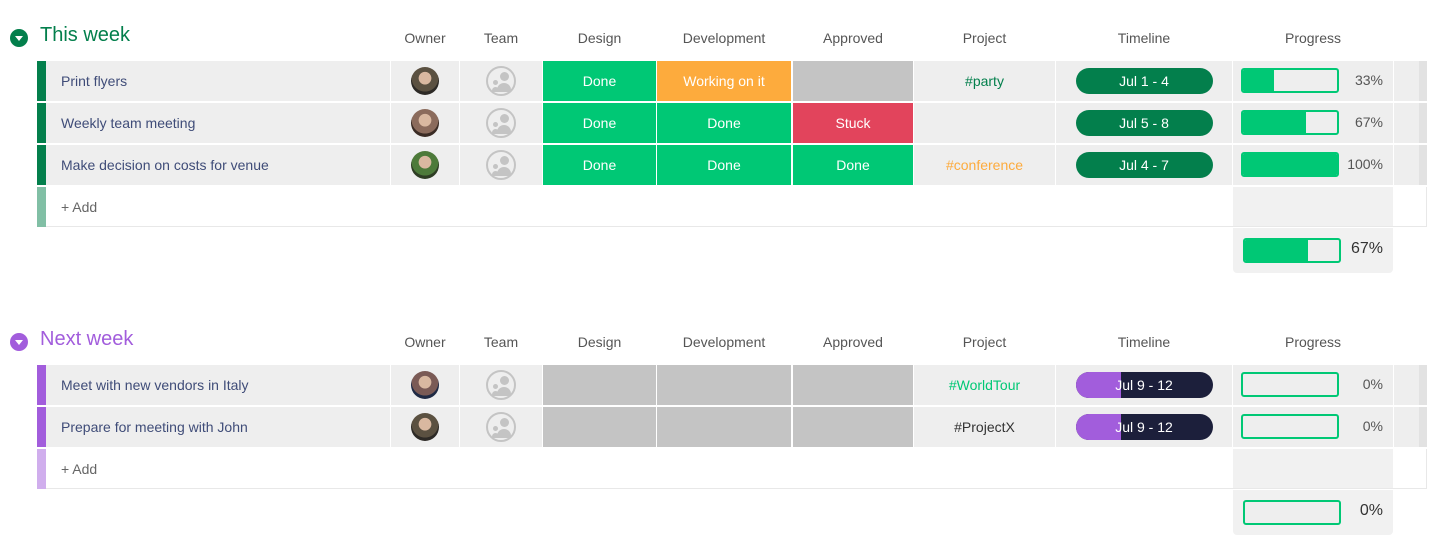  What do you see at coordinates (218, 385) in the screenshot?
I see `item-name-cell: Meet with new vendors in Italy` at bounding box center [218, 385].